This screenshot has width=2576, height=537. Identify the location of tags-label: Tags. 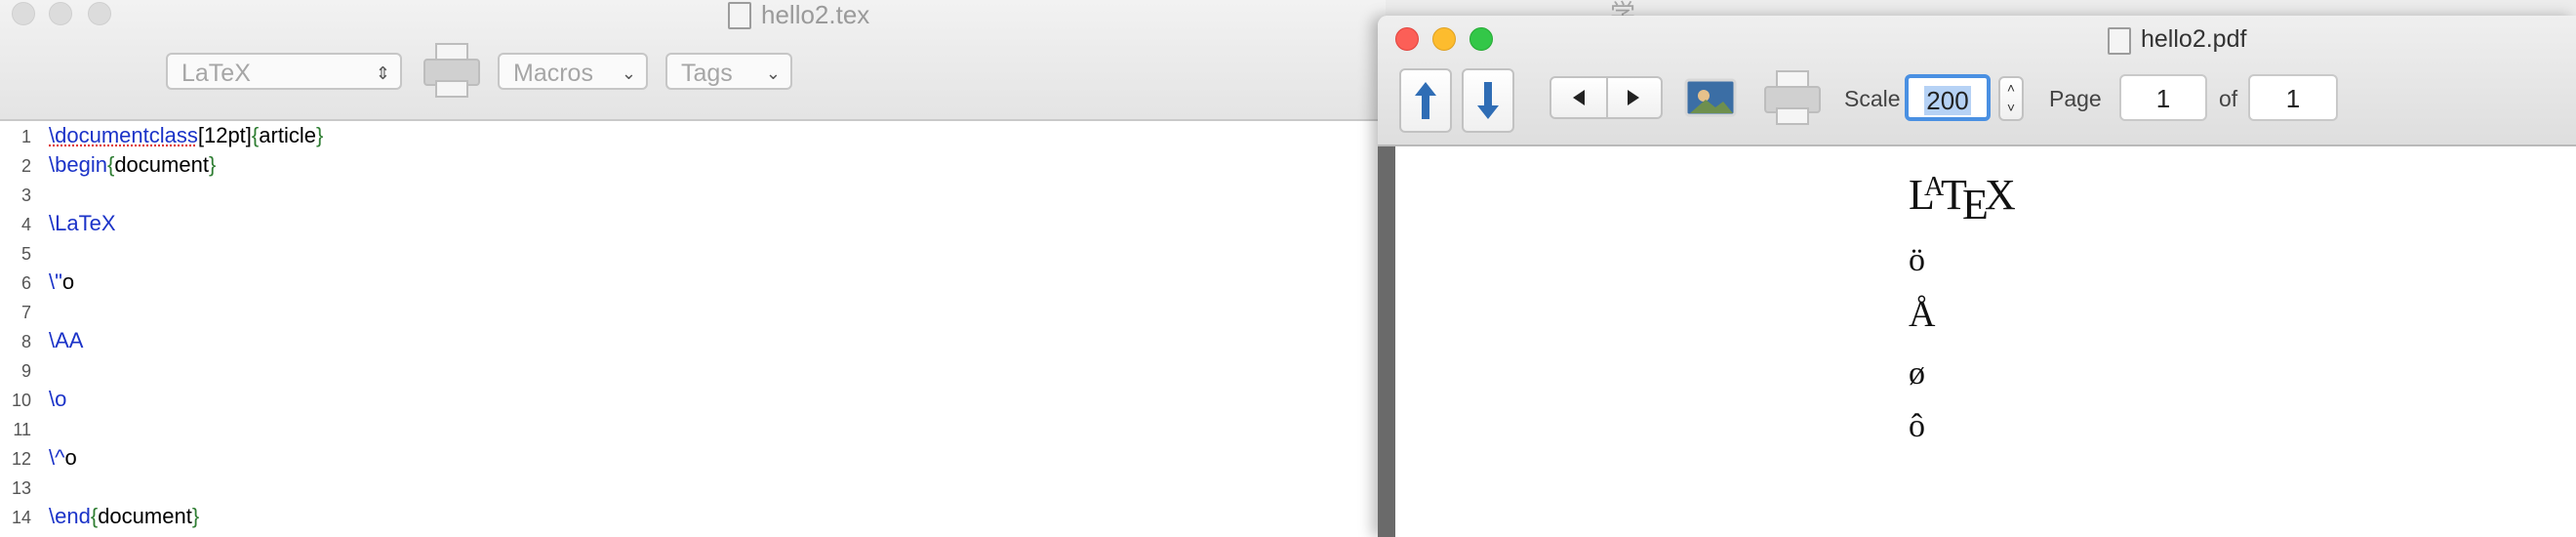
(707, 73).